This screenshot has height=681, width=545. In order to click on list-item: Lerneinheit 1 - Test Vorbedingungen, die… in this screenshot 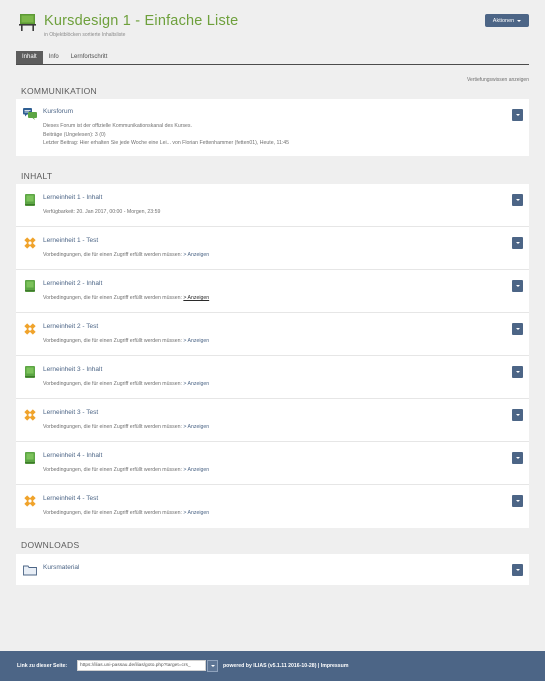, I will do `click(272, 248)`.